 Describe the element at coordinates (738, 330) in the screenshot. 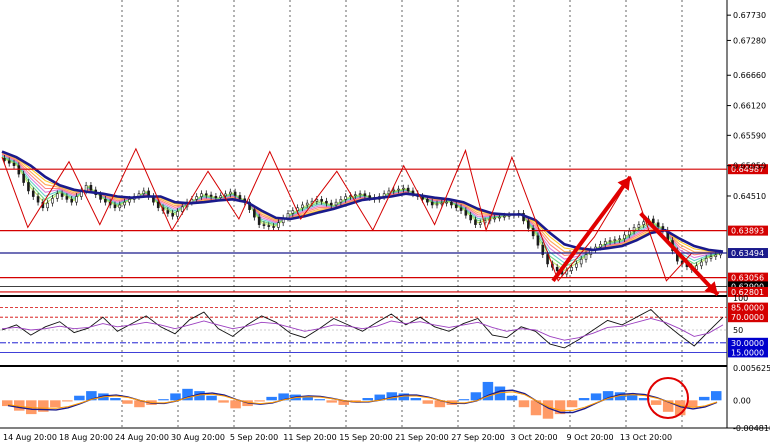

I see `oscillator-tick-label: 50` at that location.